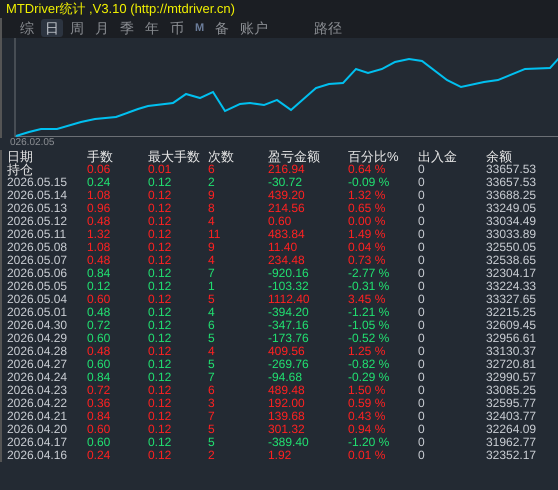 The image size is (558, 490). What do you see at coordinates (41, 208) in the screenshot?
I see `table-cell: 2026.05.13` at bounding box center [41, 208].